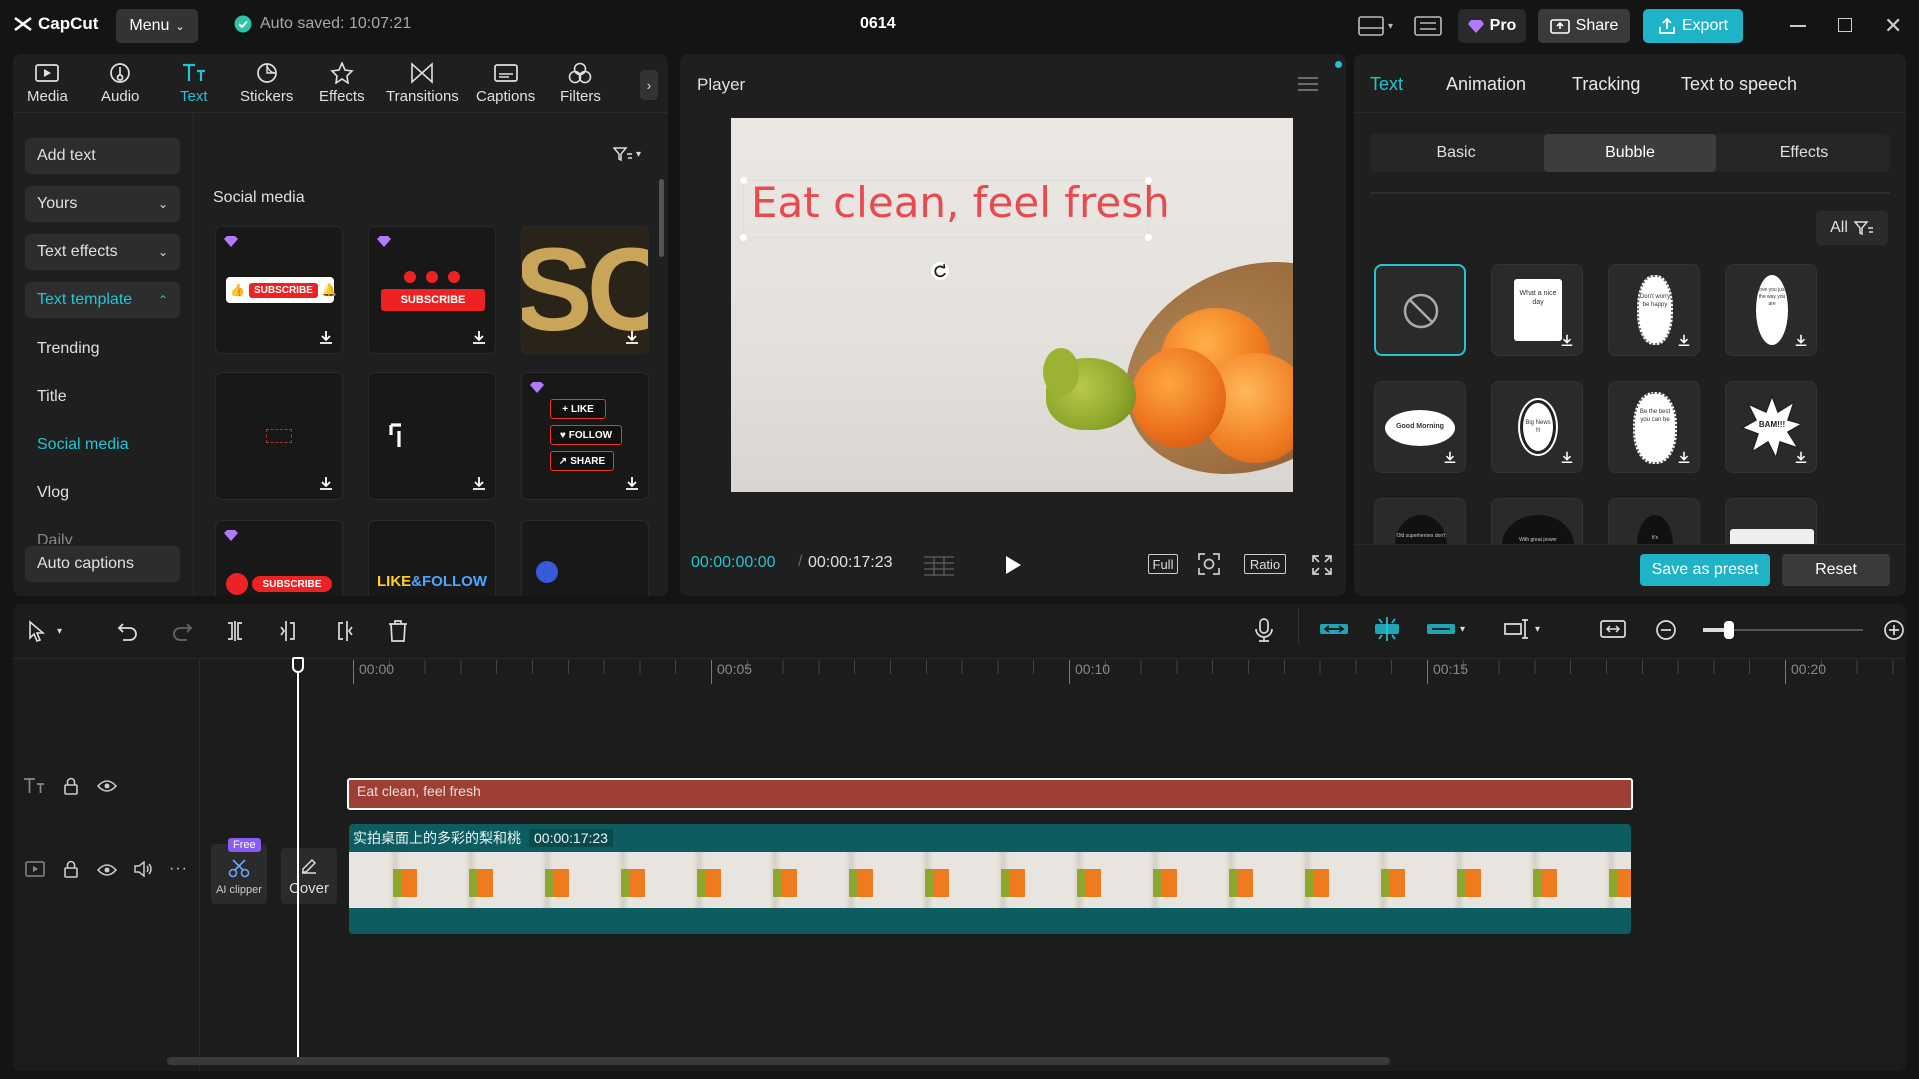  Describe the element at coordinates (83, 445) in the screenshot. I see `sidebar-item-social-media: Social media` at that location.